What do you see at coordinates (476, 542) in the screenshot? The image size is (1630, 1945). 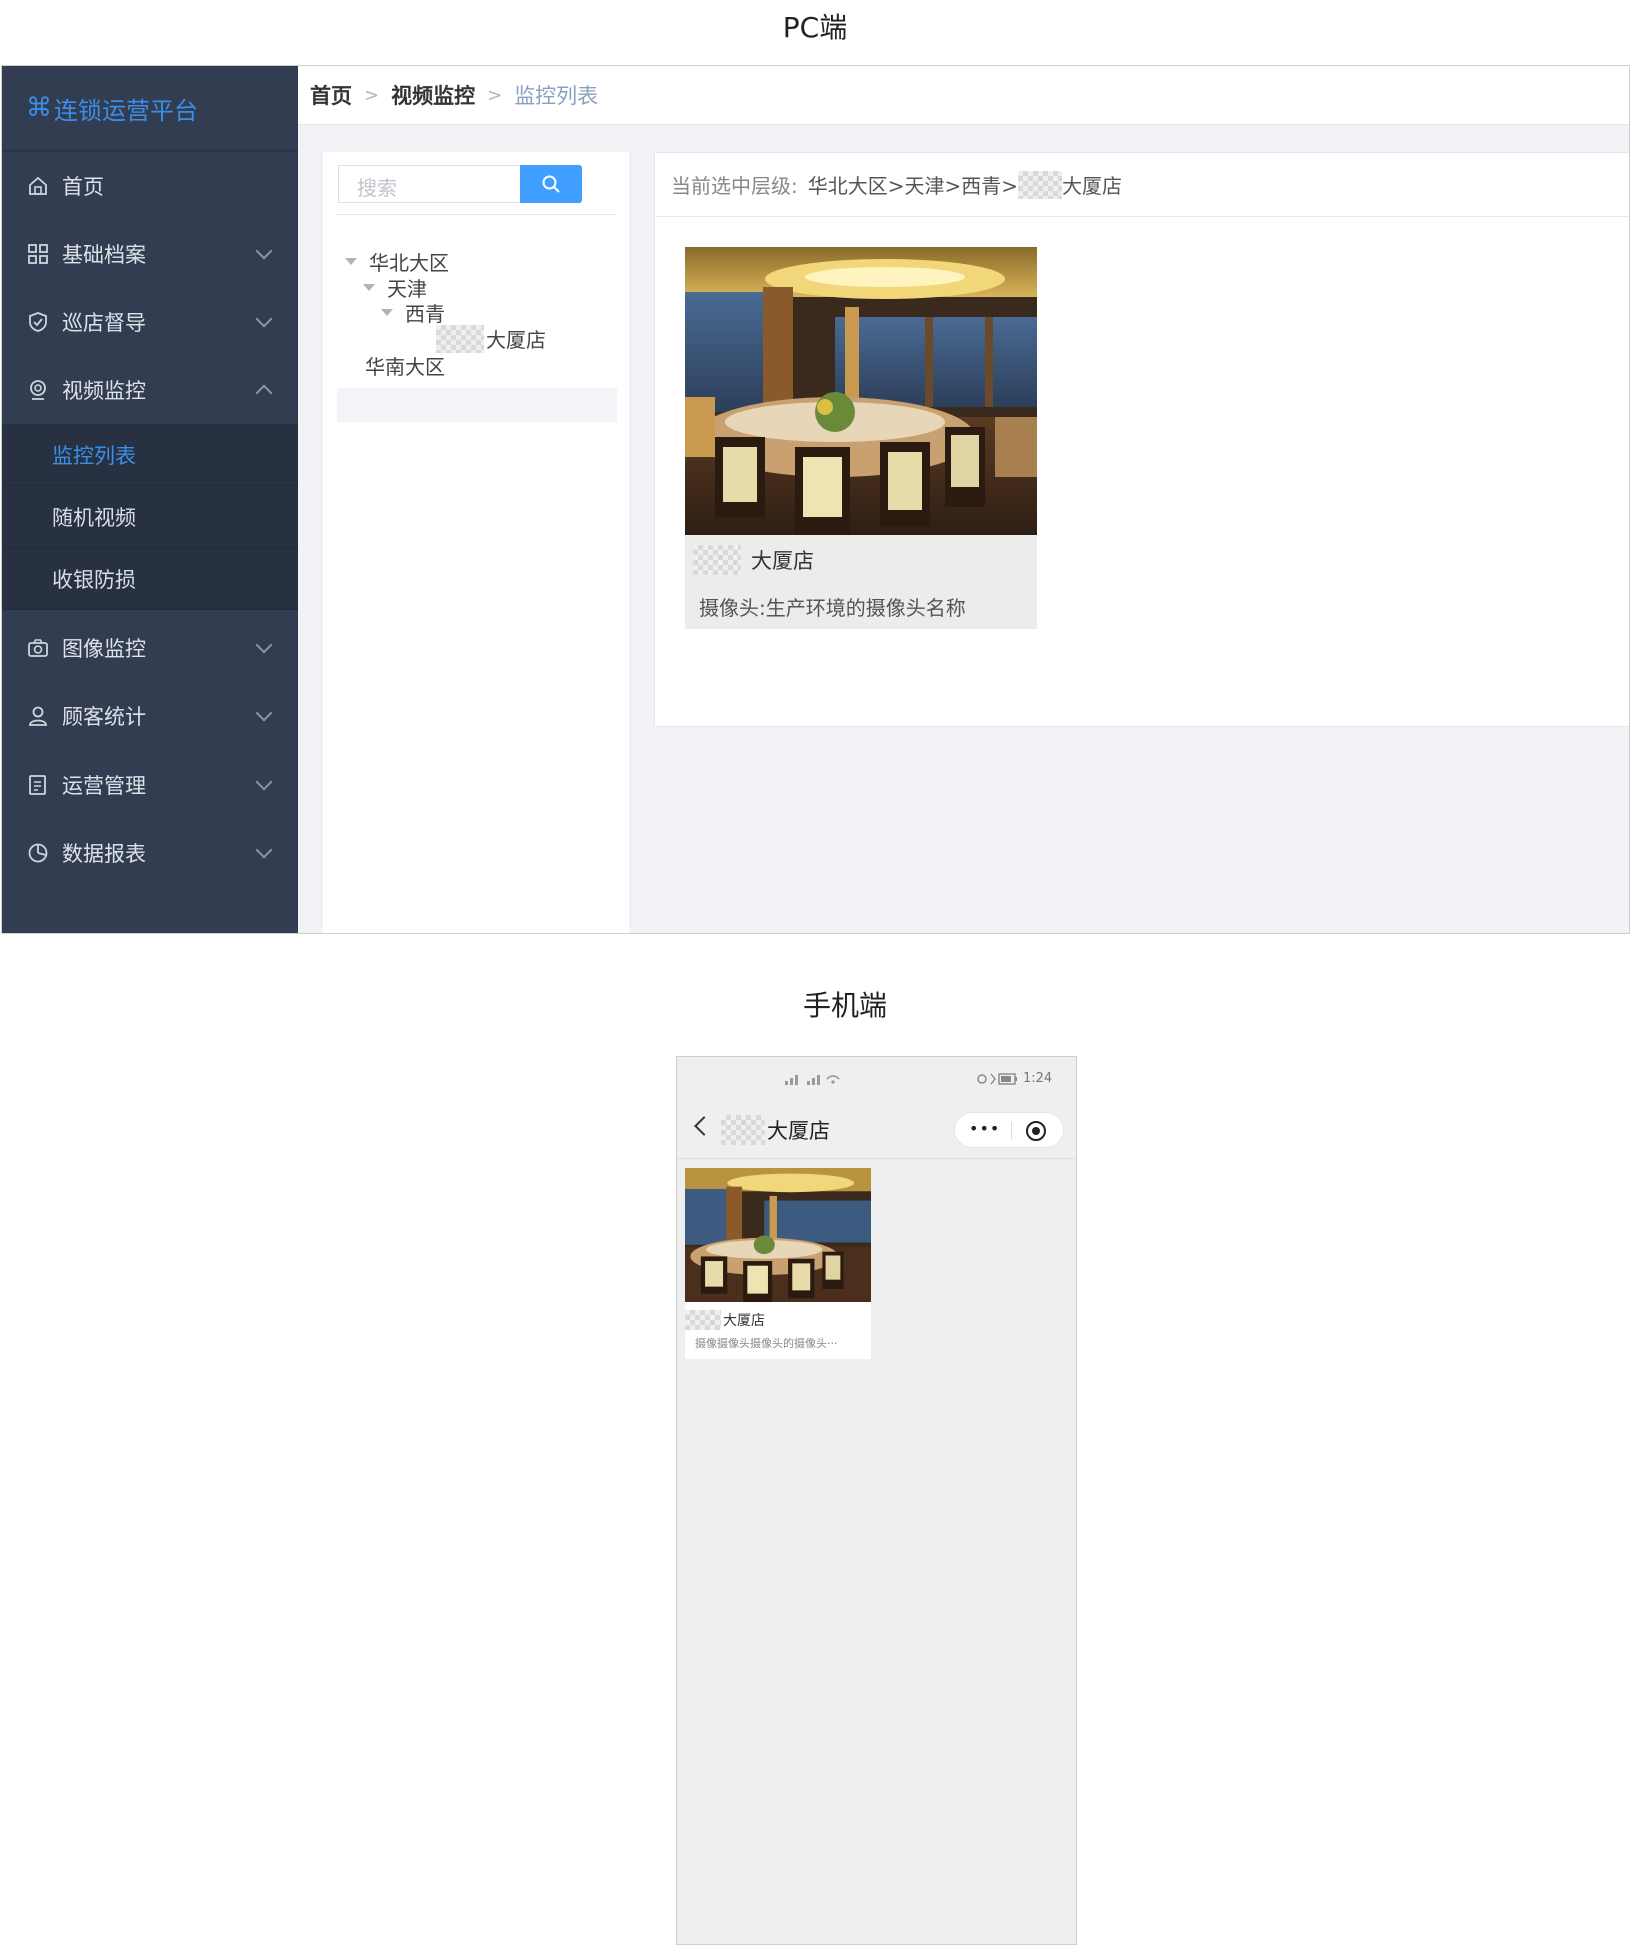 I see `tree-panel: 搜索 华北大区 天津 西青 大厦店 华南大区` at bounding box center [476, 542].